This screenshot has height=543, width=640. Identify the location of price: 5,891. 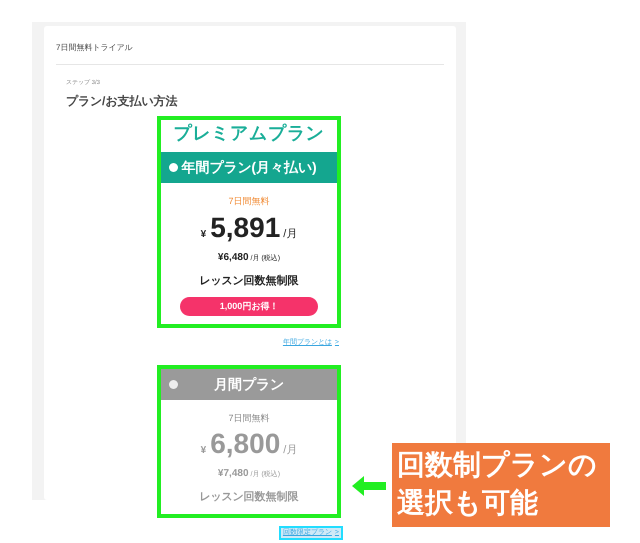
(245, 227).